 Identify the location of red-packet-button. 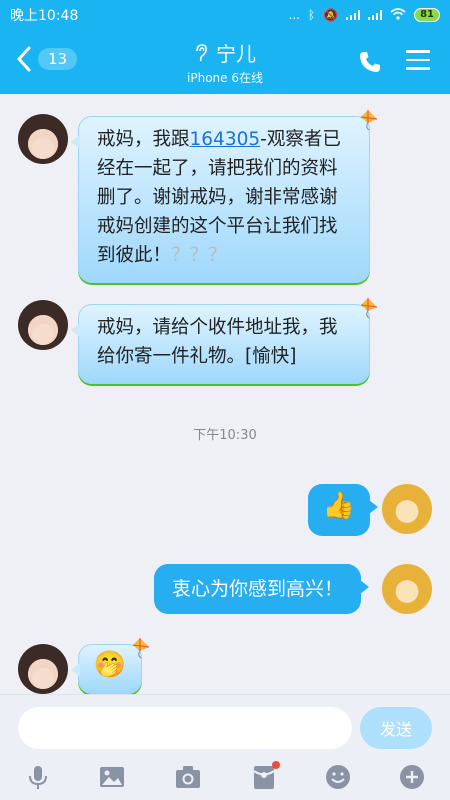
(264, 777).